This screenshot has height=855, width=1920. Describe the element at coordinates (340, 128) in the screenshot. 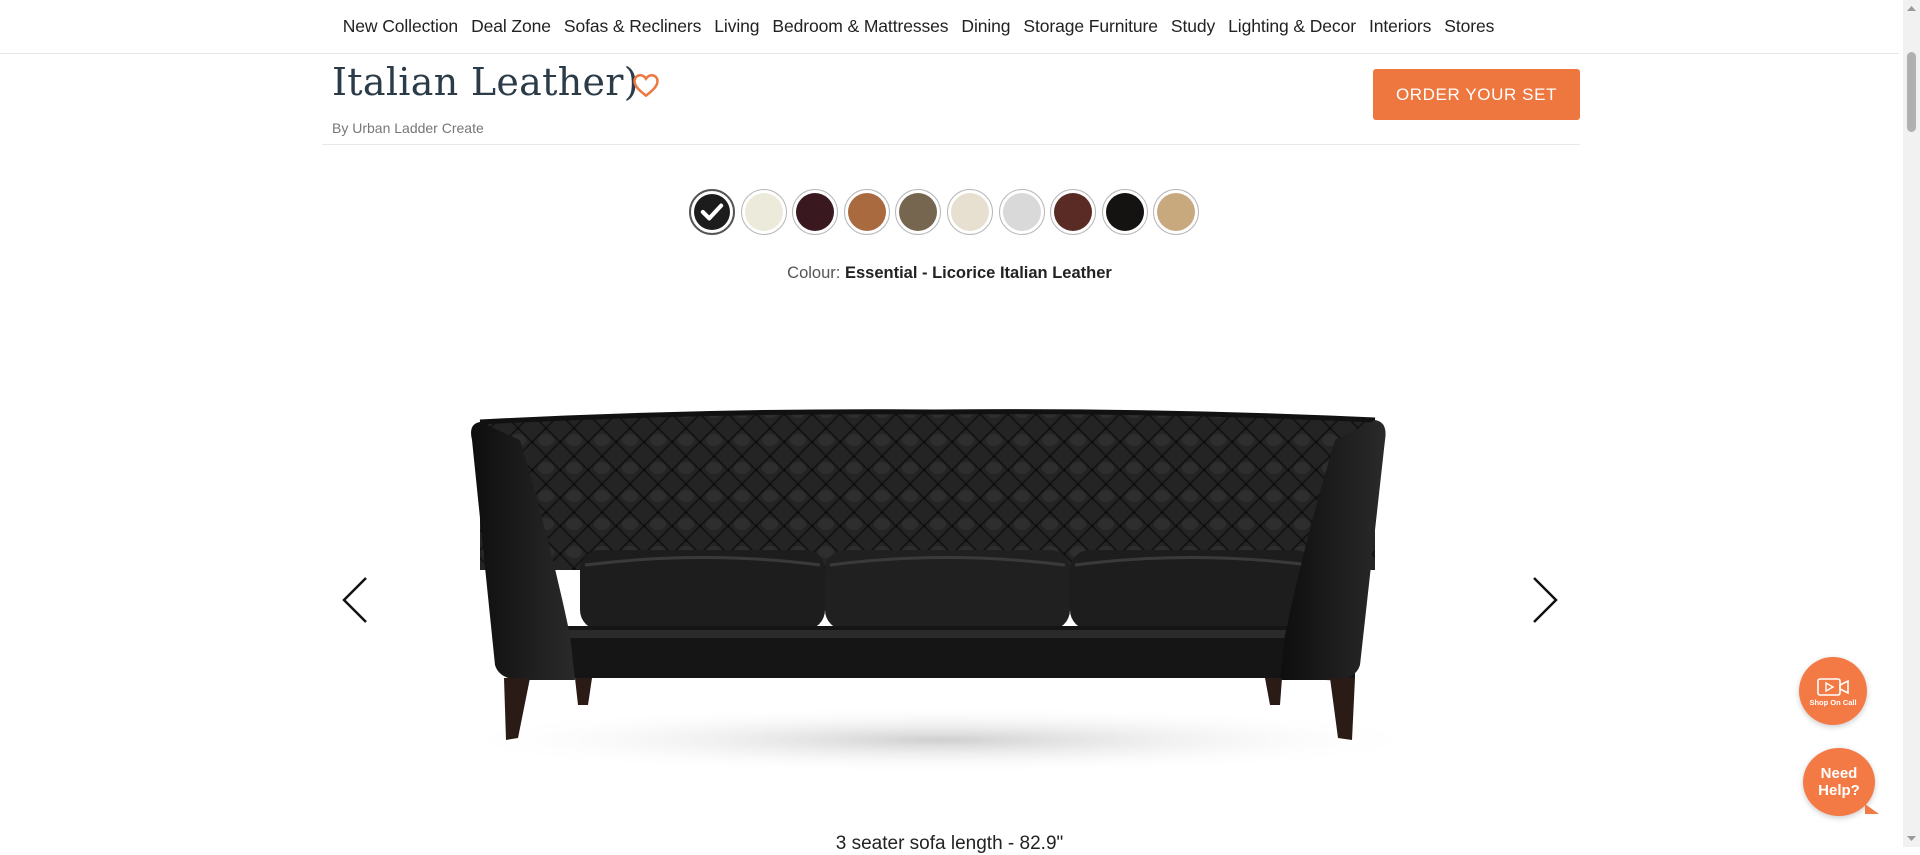

I see `byline-prefix: By` at that location.